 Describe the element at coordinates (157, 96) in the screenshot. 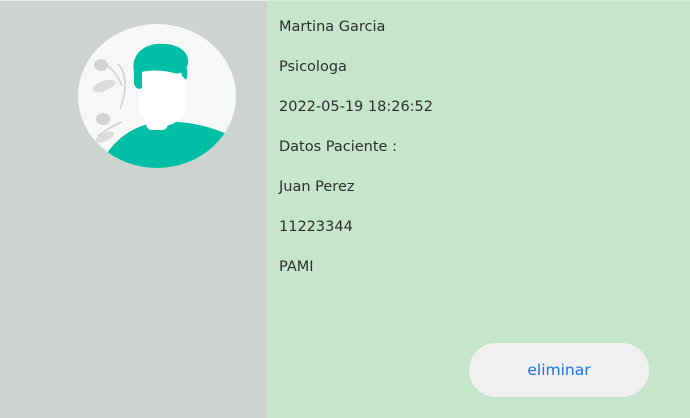

I see `user-avatar-icon` at that location.